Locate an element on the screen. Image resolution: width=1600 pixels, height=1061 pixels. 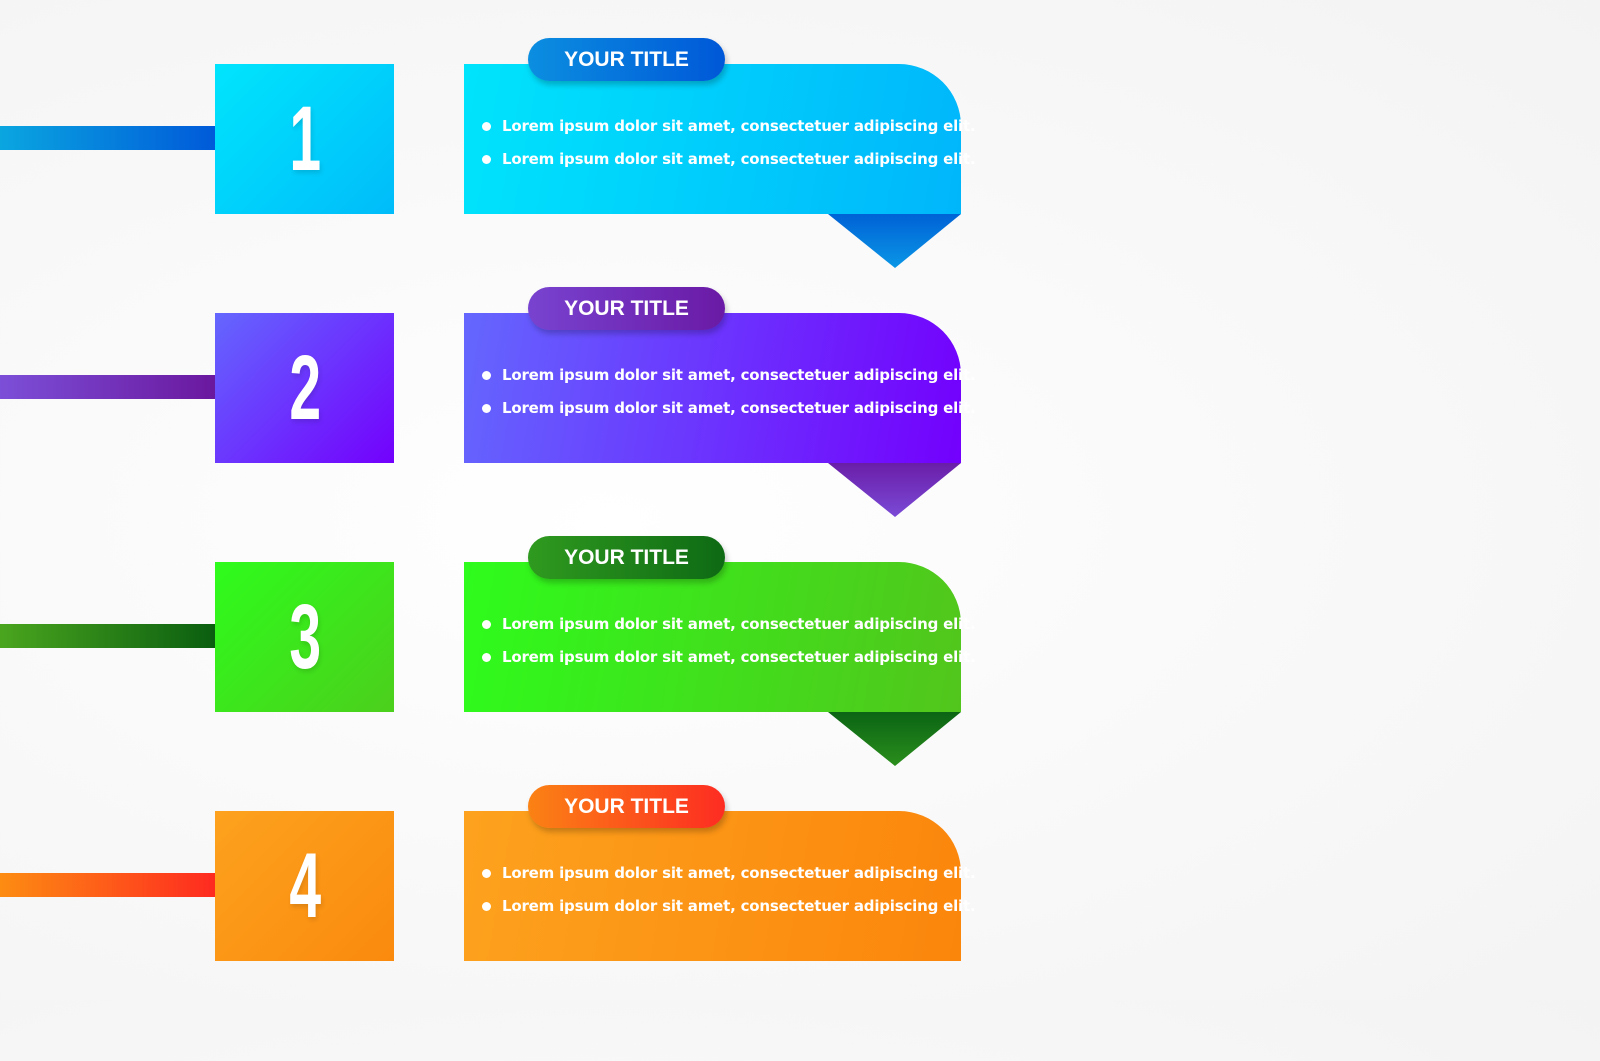
step-number: 3 is located at coordinates (305, 637).